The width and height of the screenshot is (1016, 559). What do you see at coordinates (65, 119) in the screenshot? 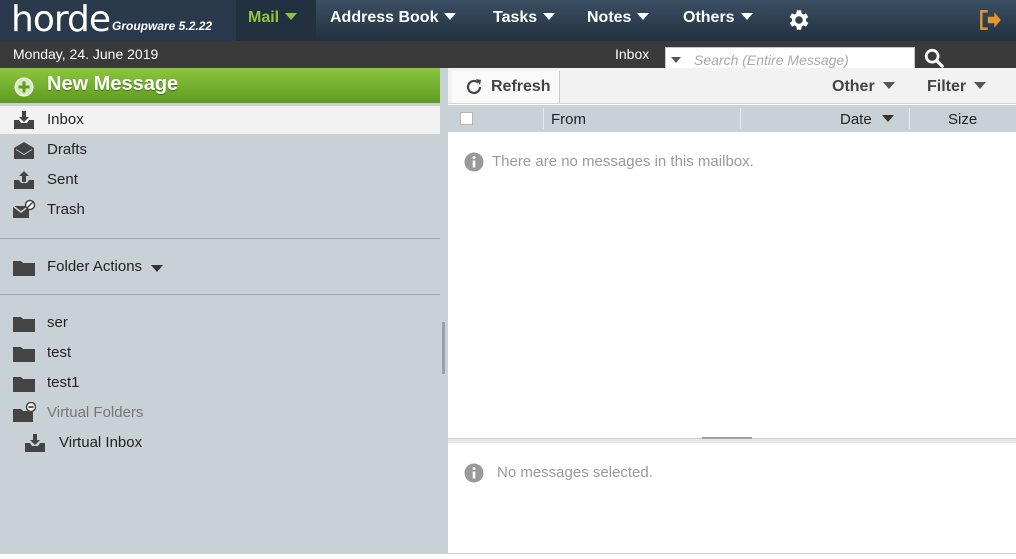
I see `sidebar-item-label: Inbox` at bounding box center [65, 119].